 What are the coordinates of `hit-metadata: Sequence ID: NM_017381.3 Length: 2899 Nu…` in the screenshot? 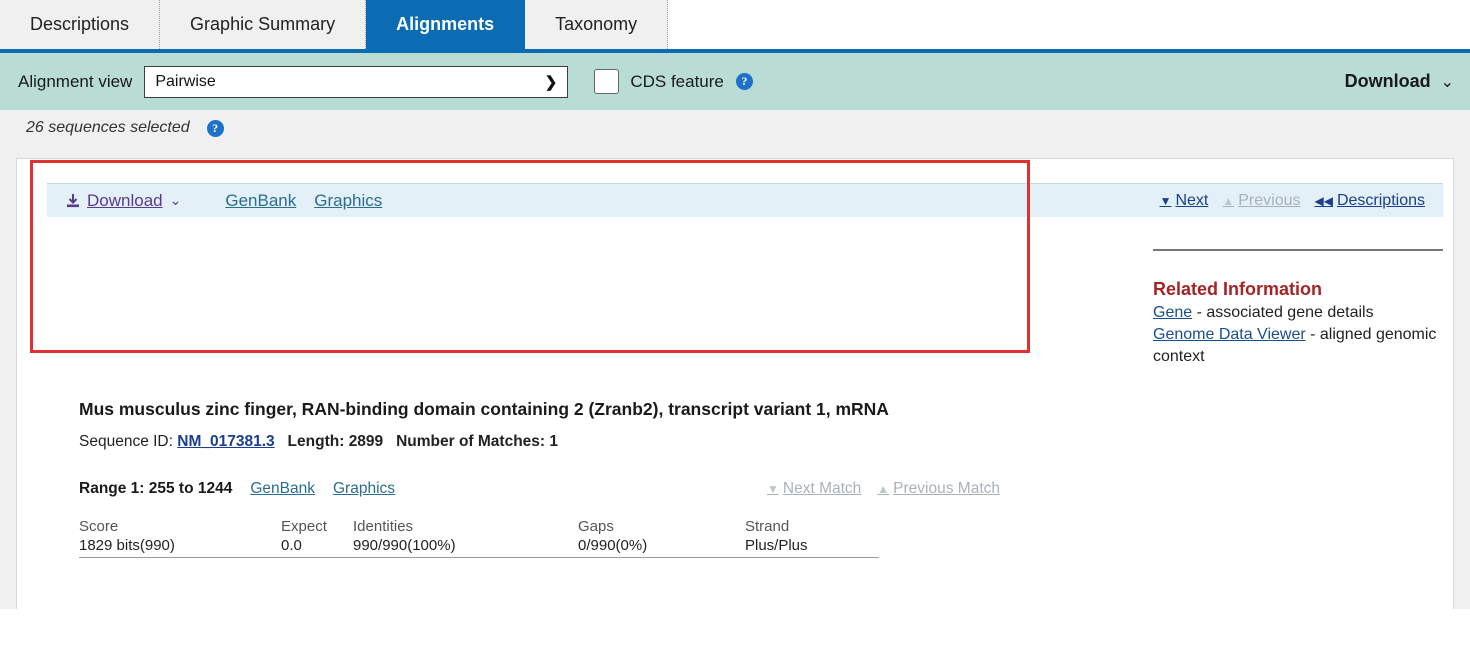 It's located at (318, 442).